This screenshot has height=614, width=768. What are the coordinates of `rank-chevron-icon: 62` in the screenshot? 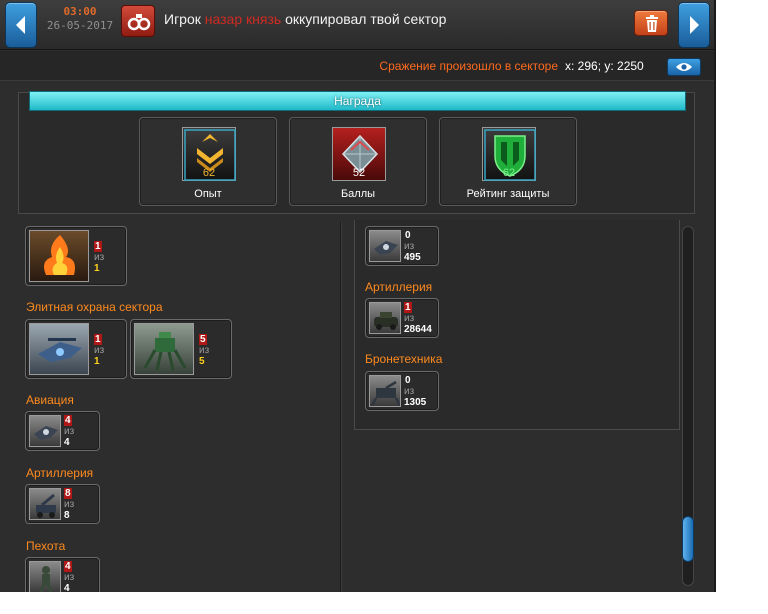 It's located at (209, 154).